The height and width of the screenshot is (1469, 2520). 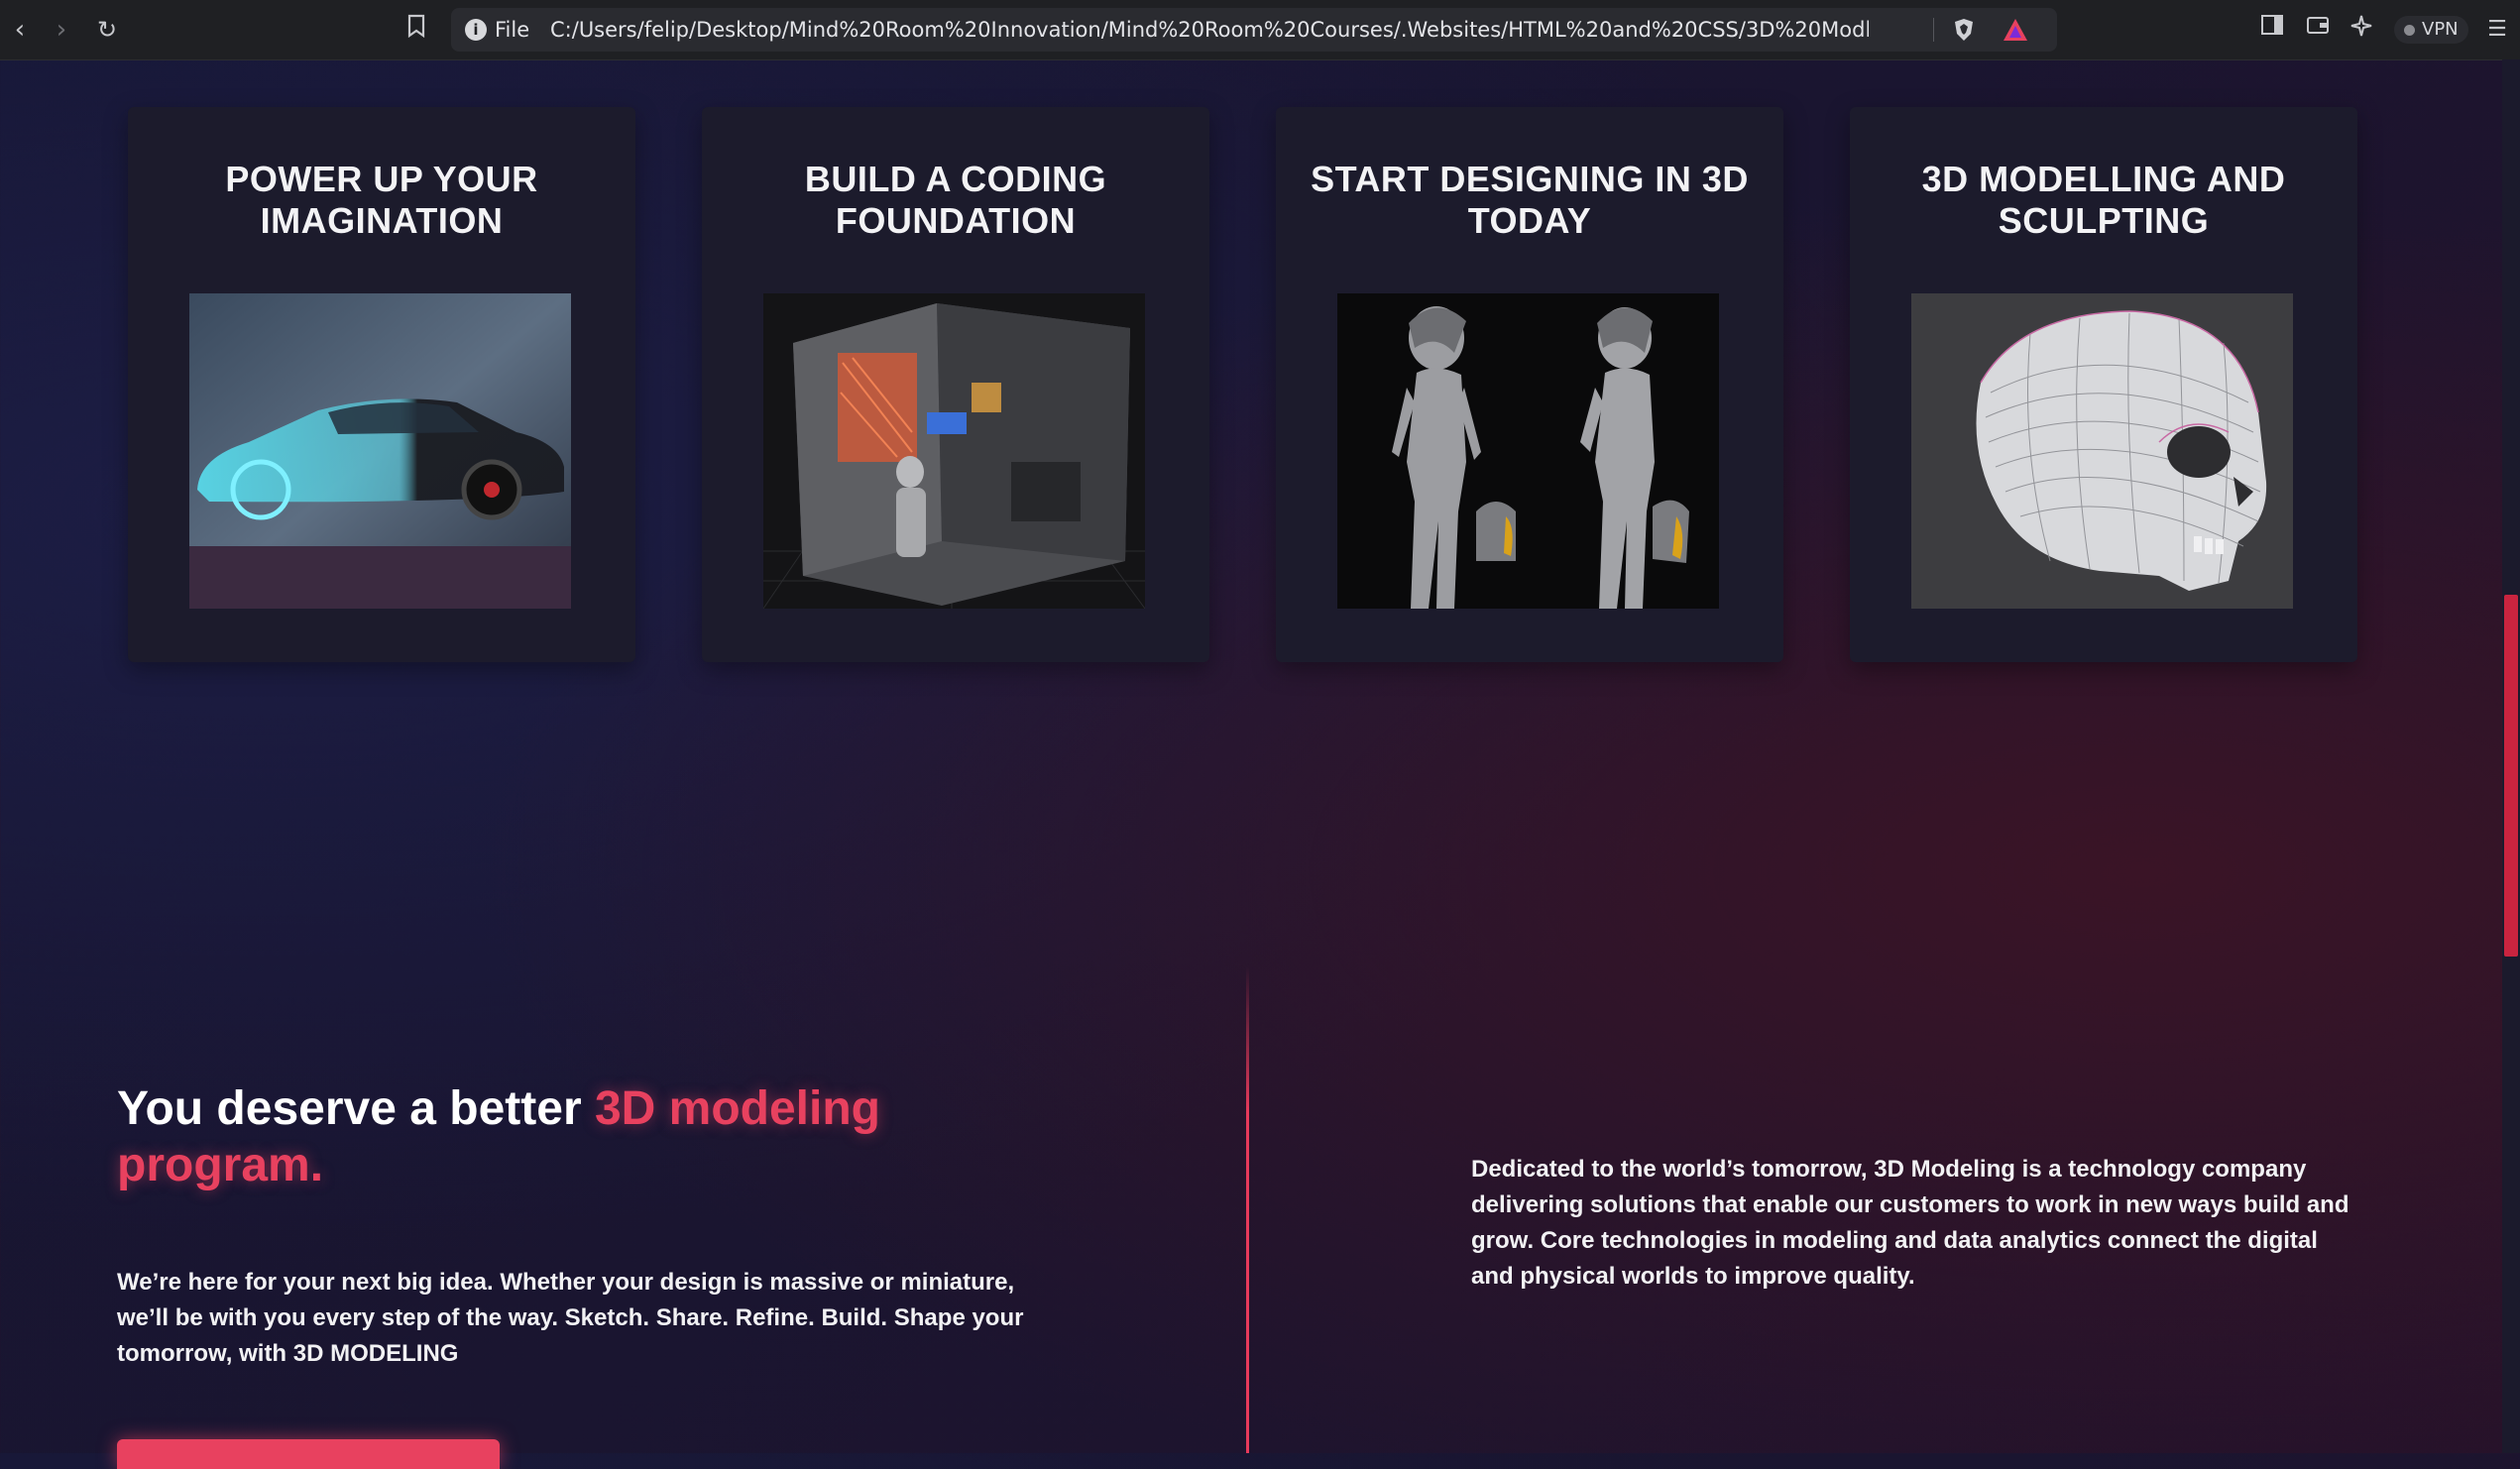 I want to click on vpn-label: VPN, so click(x=2440, y=29).